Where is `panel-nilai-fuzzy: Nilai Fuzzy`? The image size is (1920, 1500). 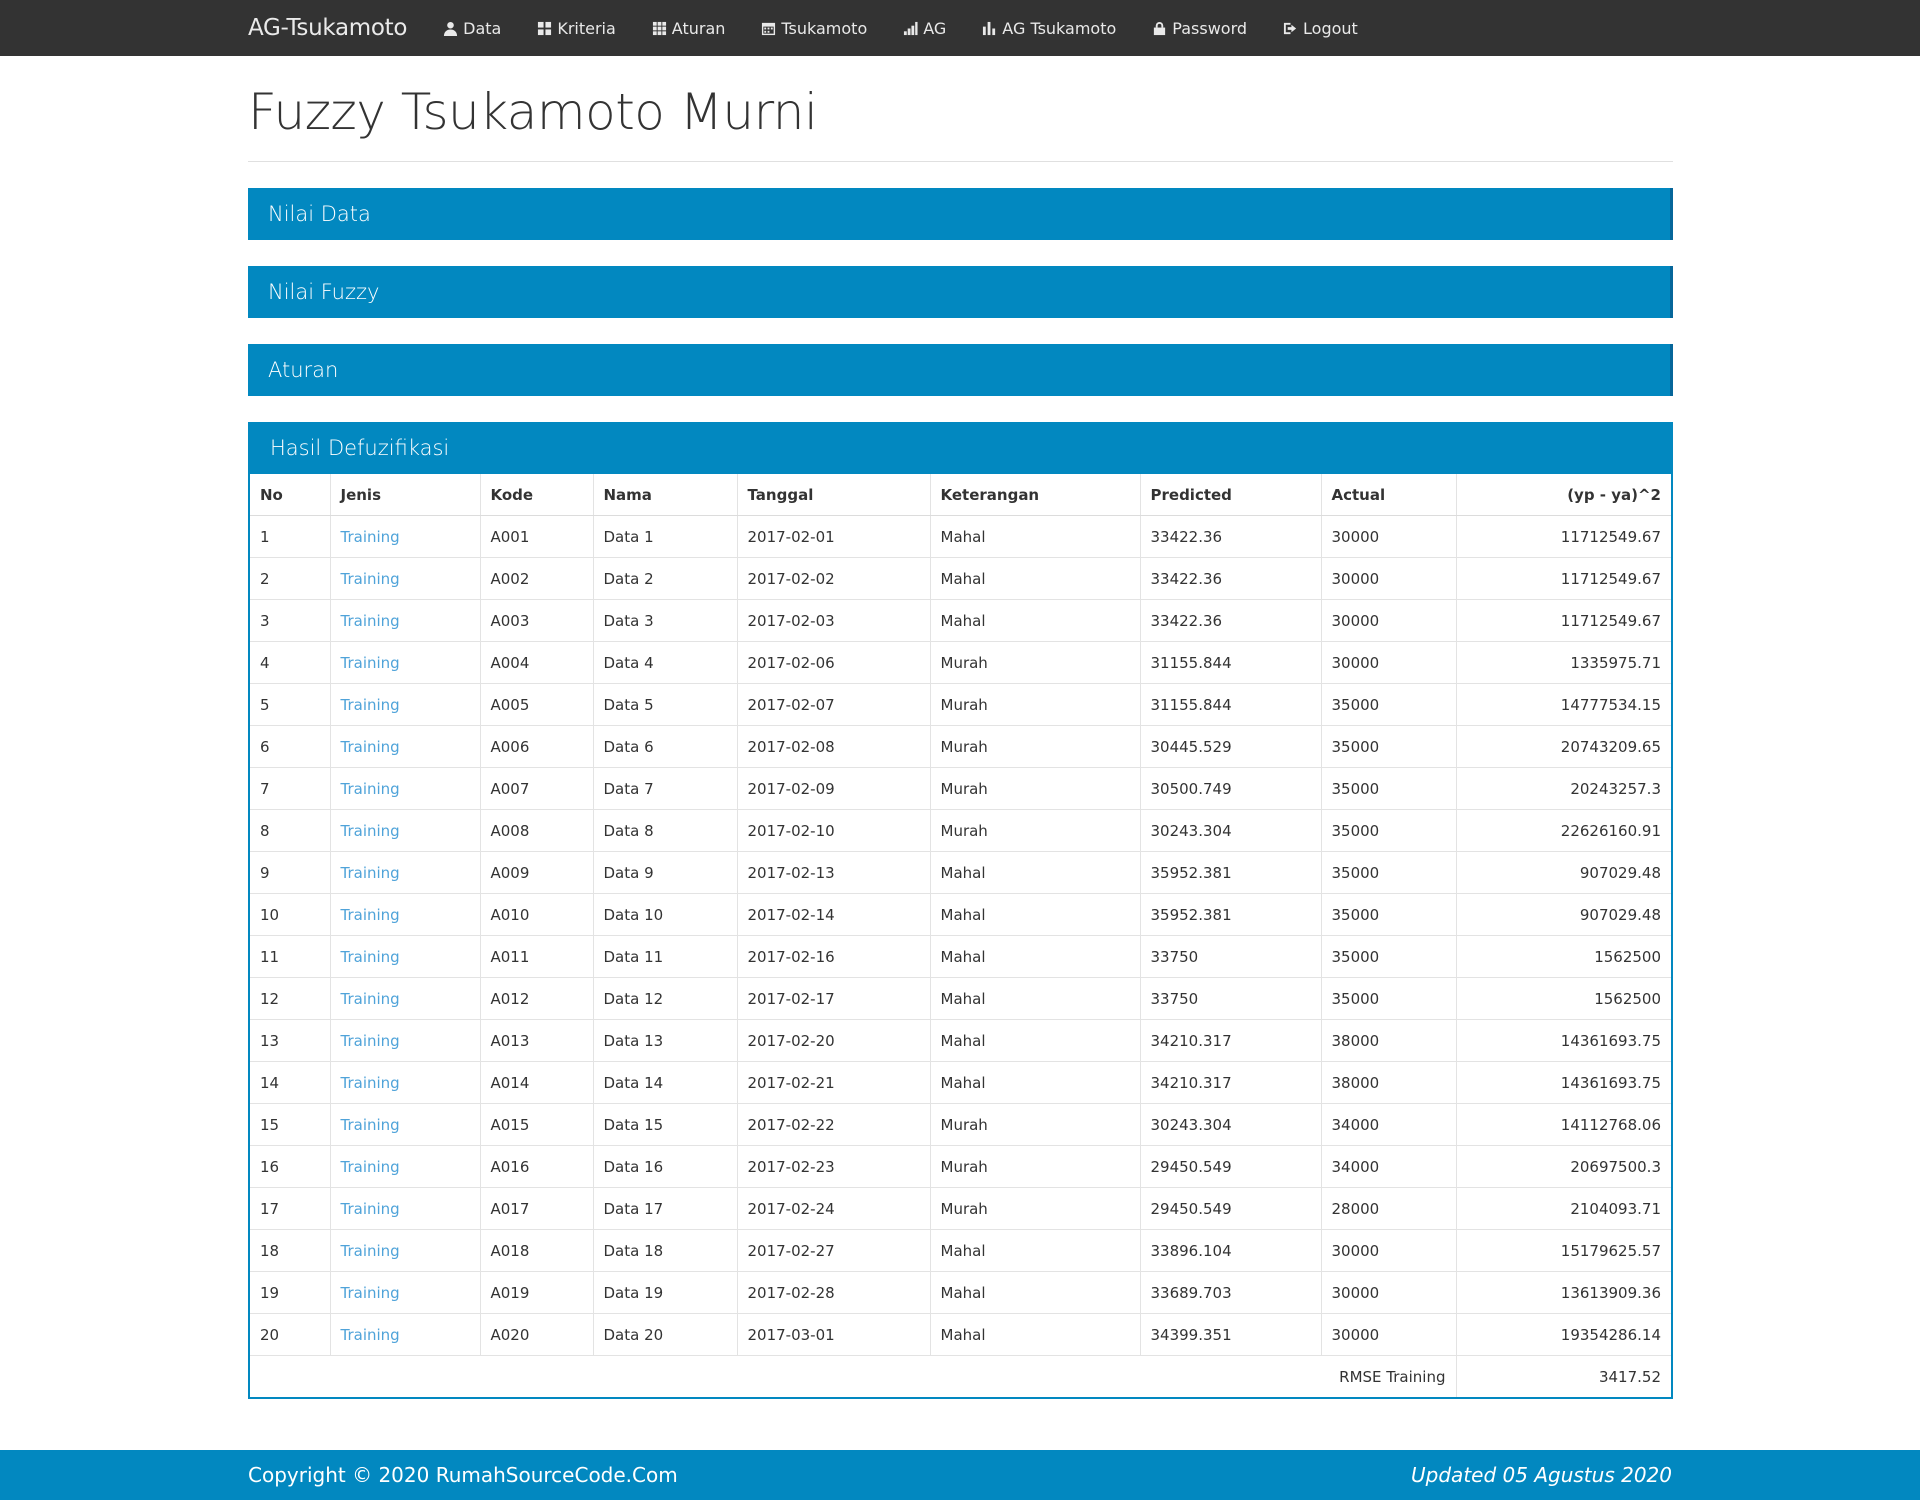 panel-nilai-fuzzy: Nilai Fuzzy is located at coordinates (960, 292).